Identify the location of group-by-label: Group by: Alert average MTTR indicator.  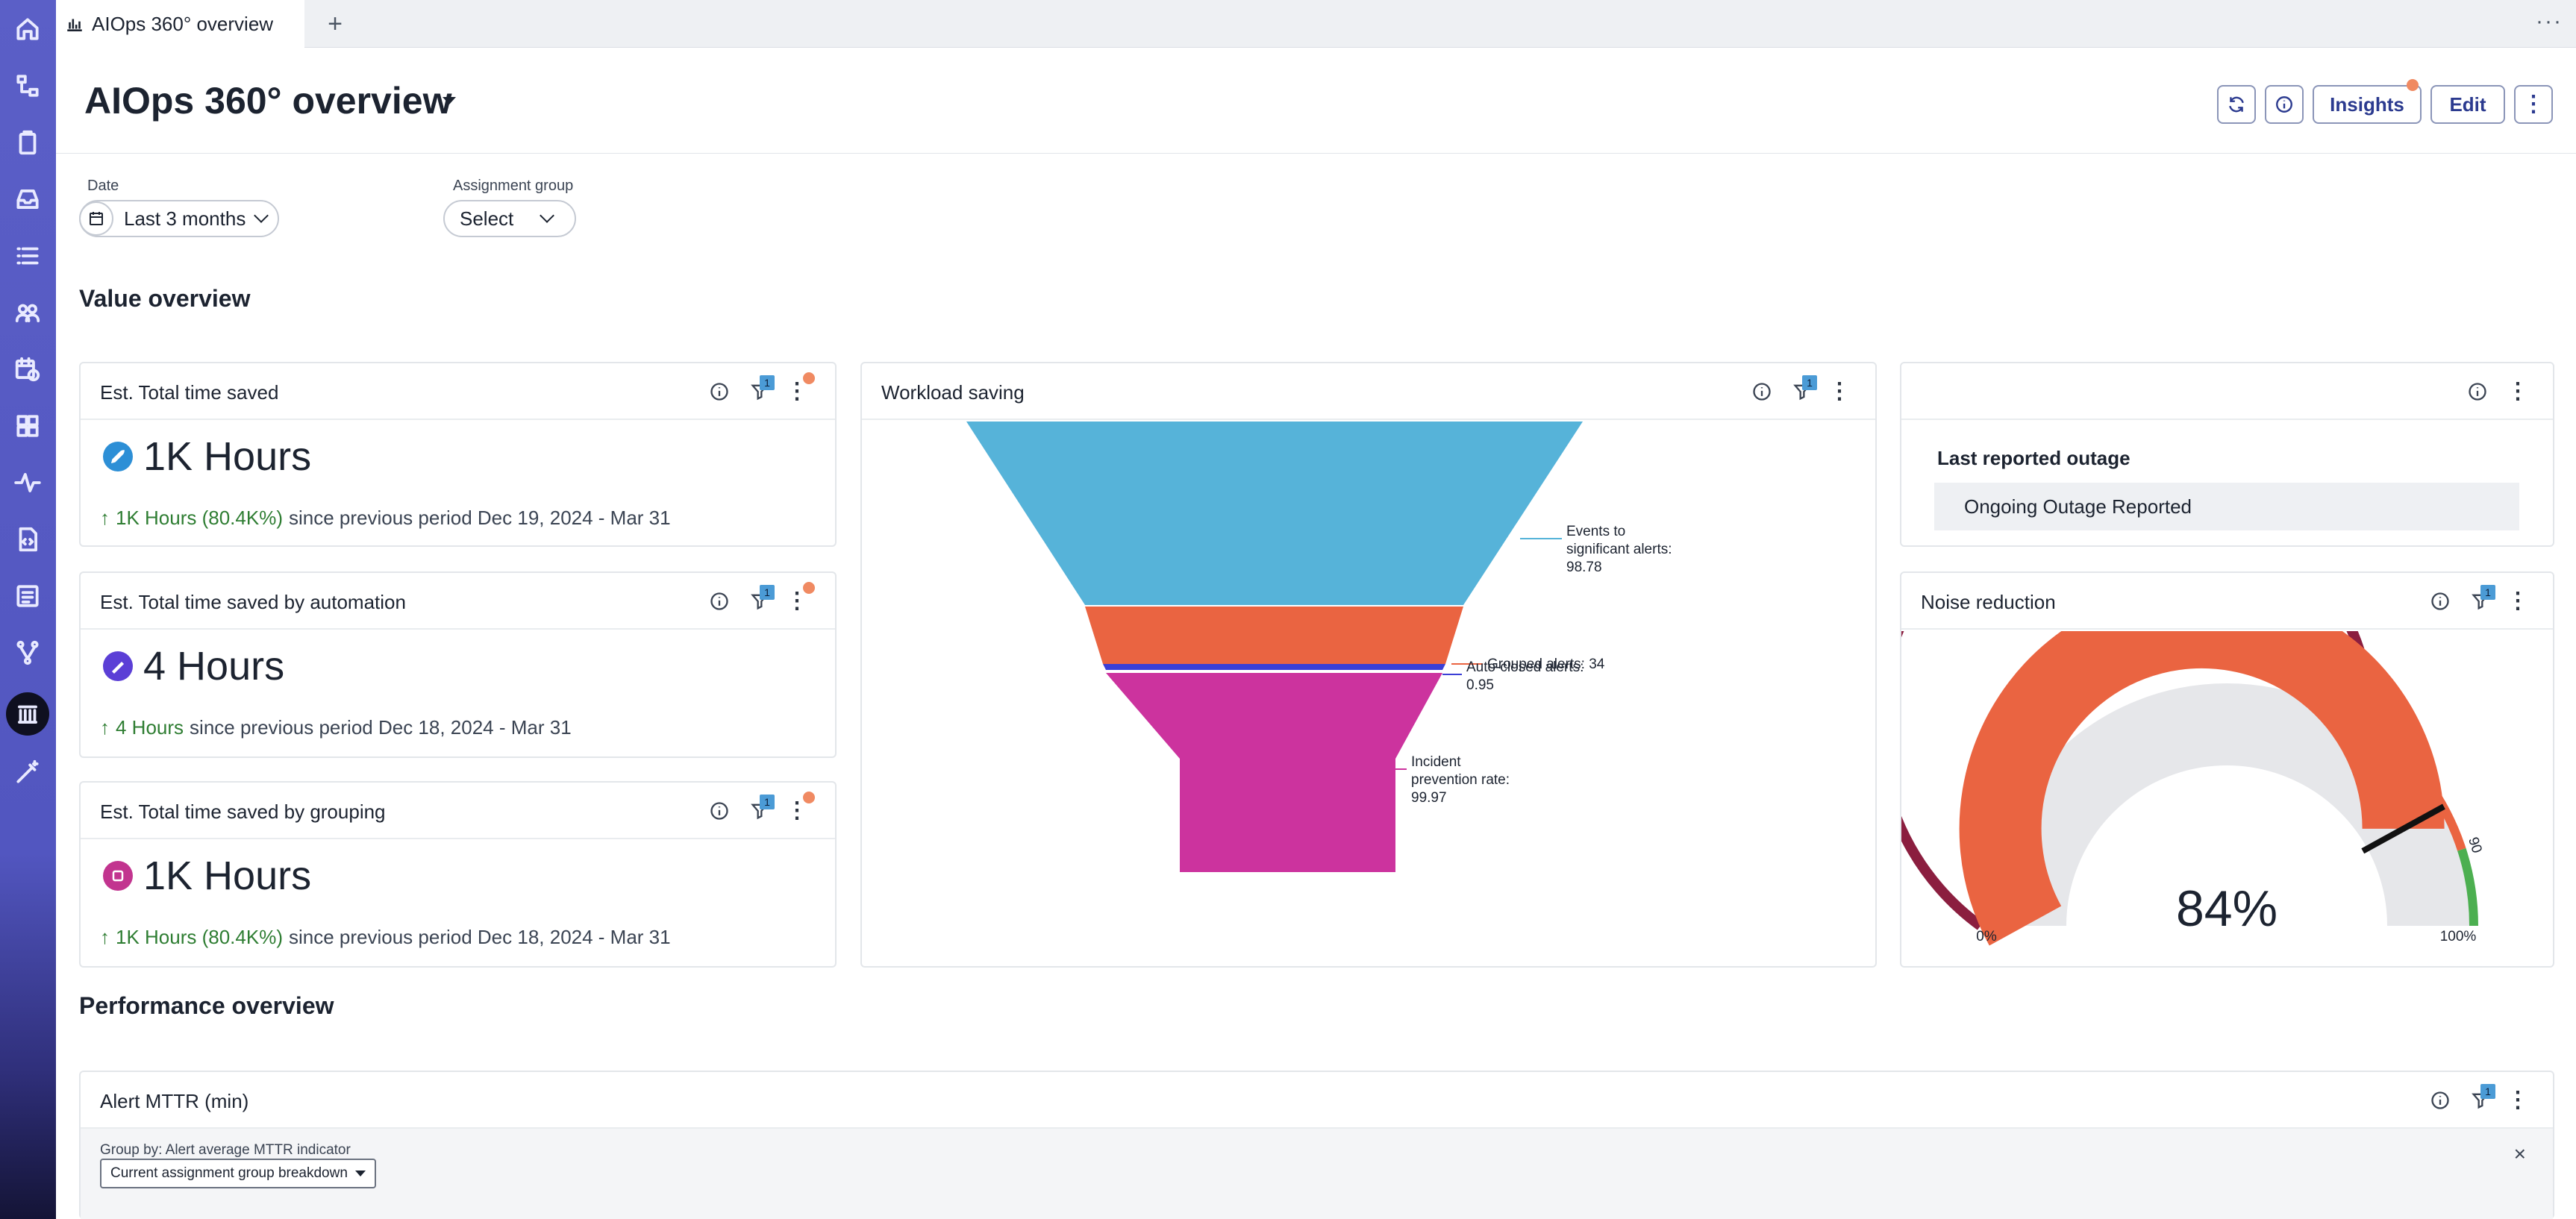
(225, 1150).